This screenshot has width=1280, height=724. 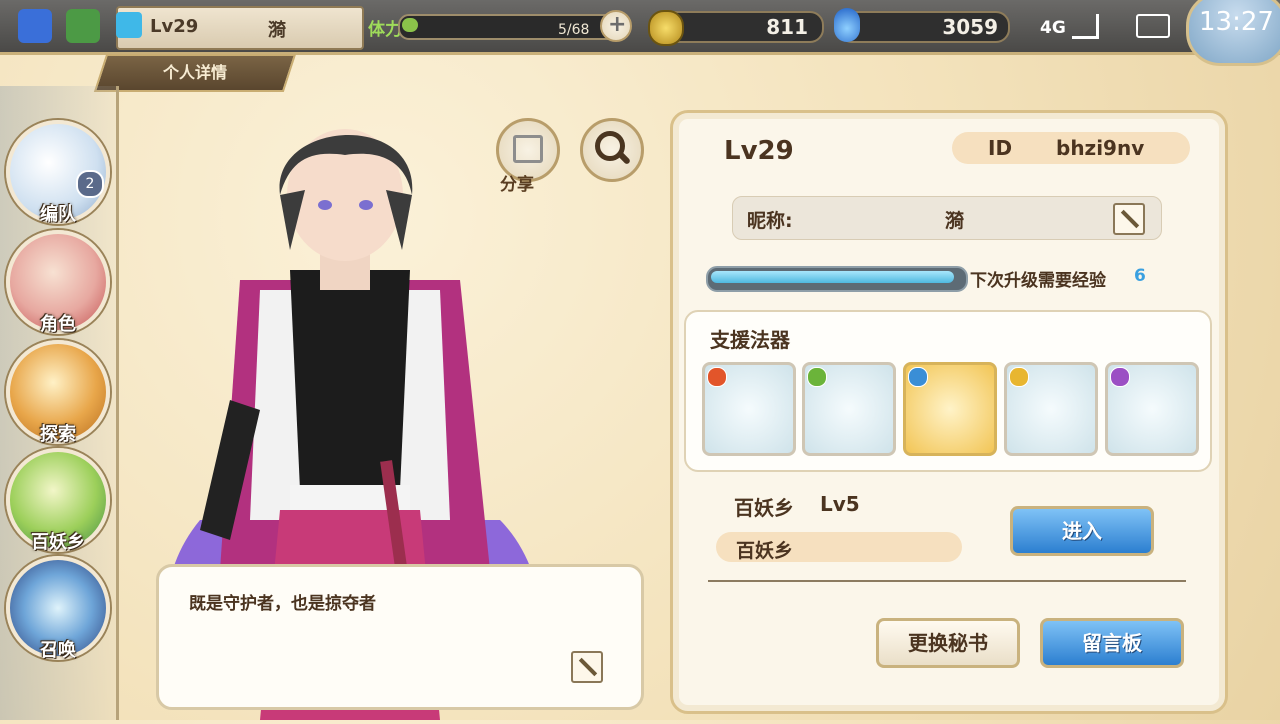 I want to click on edit-speech-button, so click(x=587, y=667).